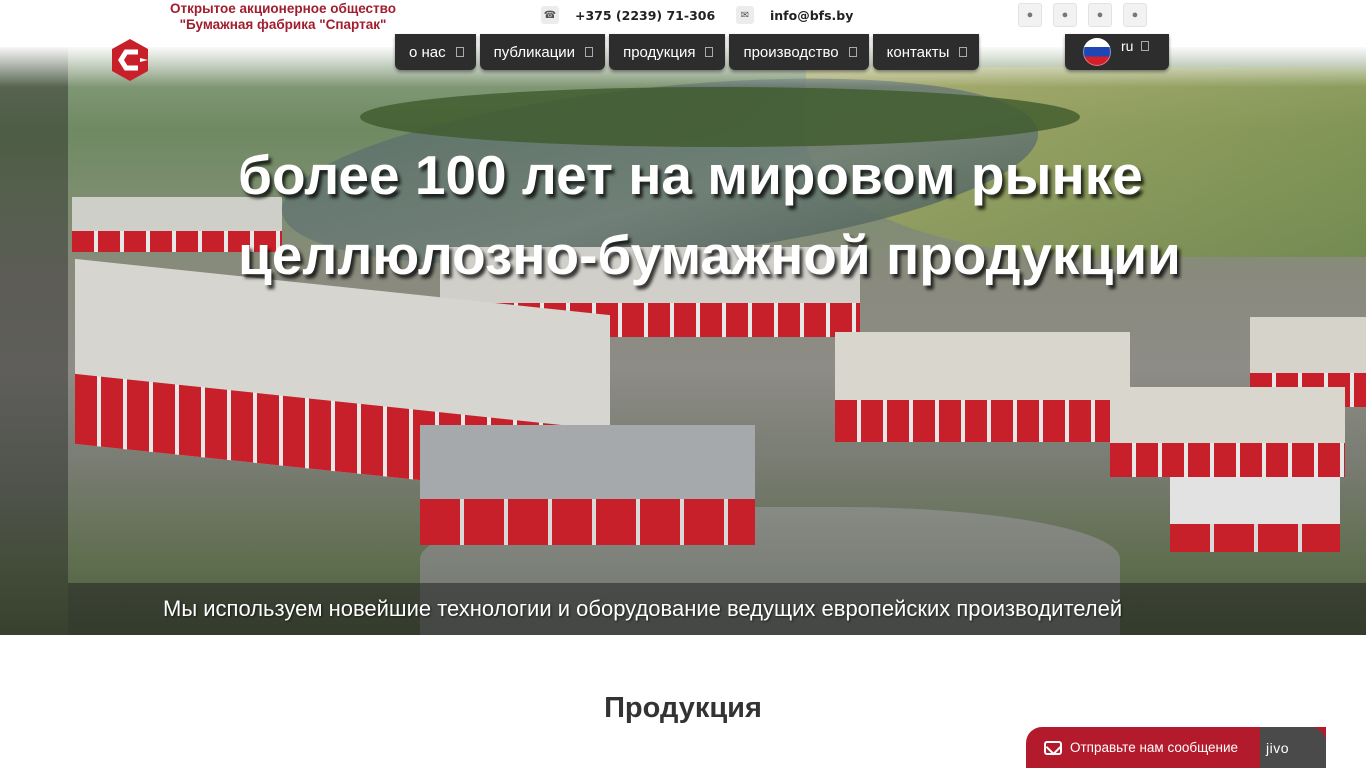 The width and height of the screenshot is (1366, 768). Describe the element at coordinates (811, 15) in the screenshot. I see `email-address: info@bfs.by` at that location.